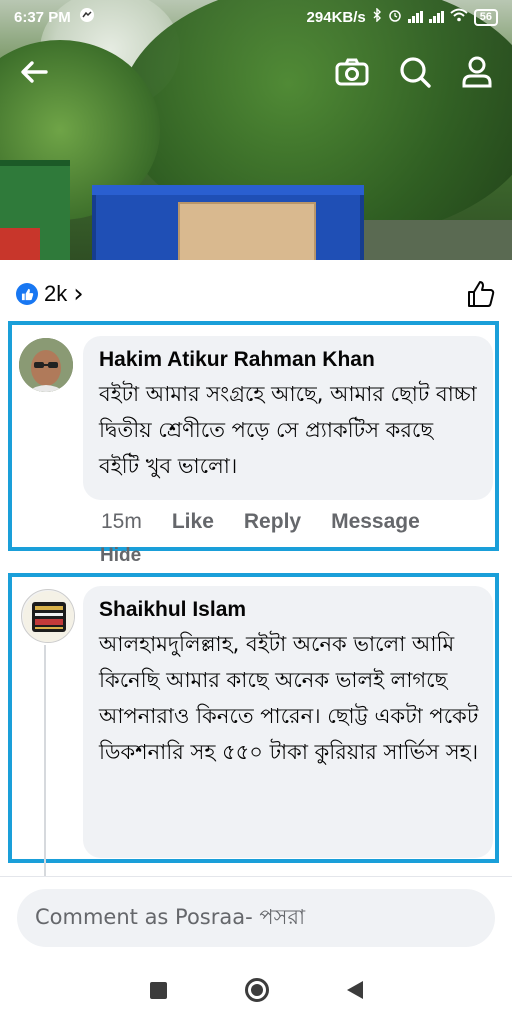  I want to click on reaction-count: 2k, so click(55, 294).